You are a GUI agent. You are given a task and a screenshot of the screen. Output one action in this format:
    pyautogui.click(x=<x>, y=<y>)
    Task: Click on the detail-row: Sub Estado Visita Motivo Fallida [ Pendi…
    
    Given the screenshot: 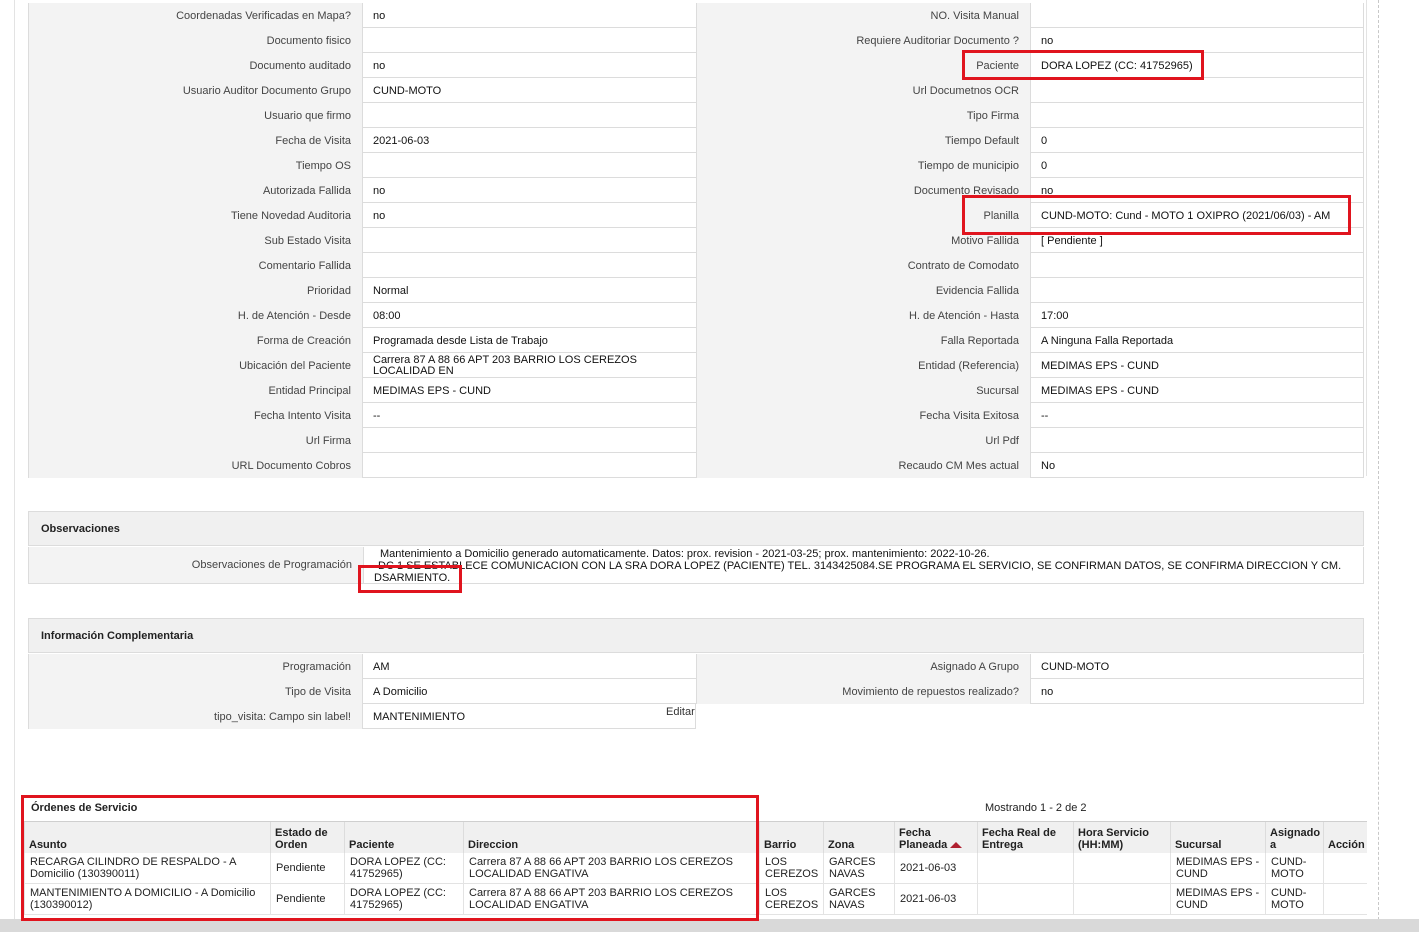 What is the action you would take?
    pyautogui.click(x=696, y=240)
    